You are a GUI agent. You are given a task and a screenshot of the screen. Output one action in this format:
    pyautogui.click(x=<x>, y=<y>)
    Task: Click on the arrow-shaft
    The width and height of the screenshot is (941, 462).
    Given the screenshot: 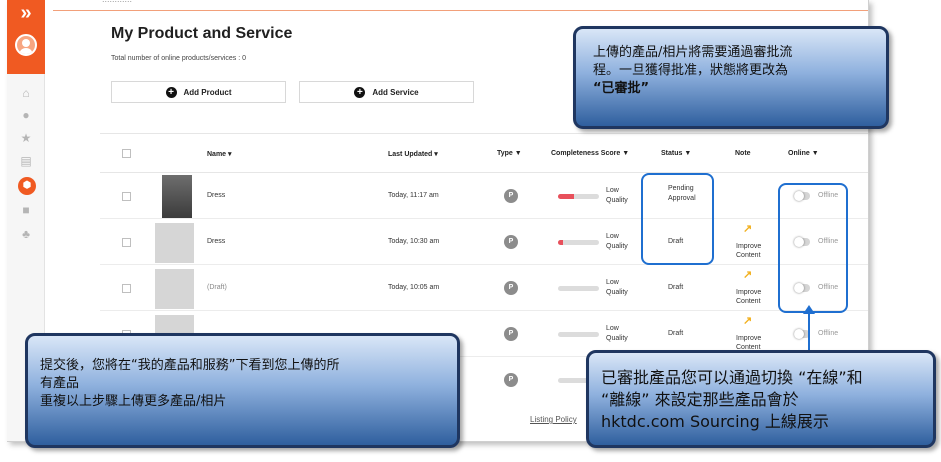 What is the action you would take?
    pyautogui.click(x=809, y=331)
    